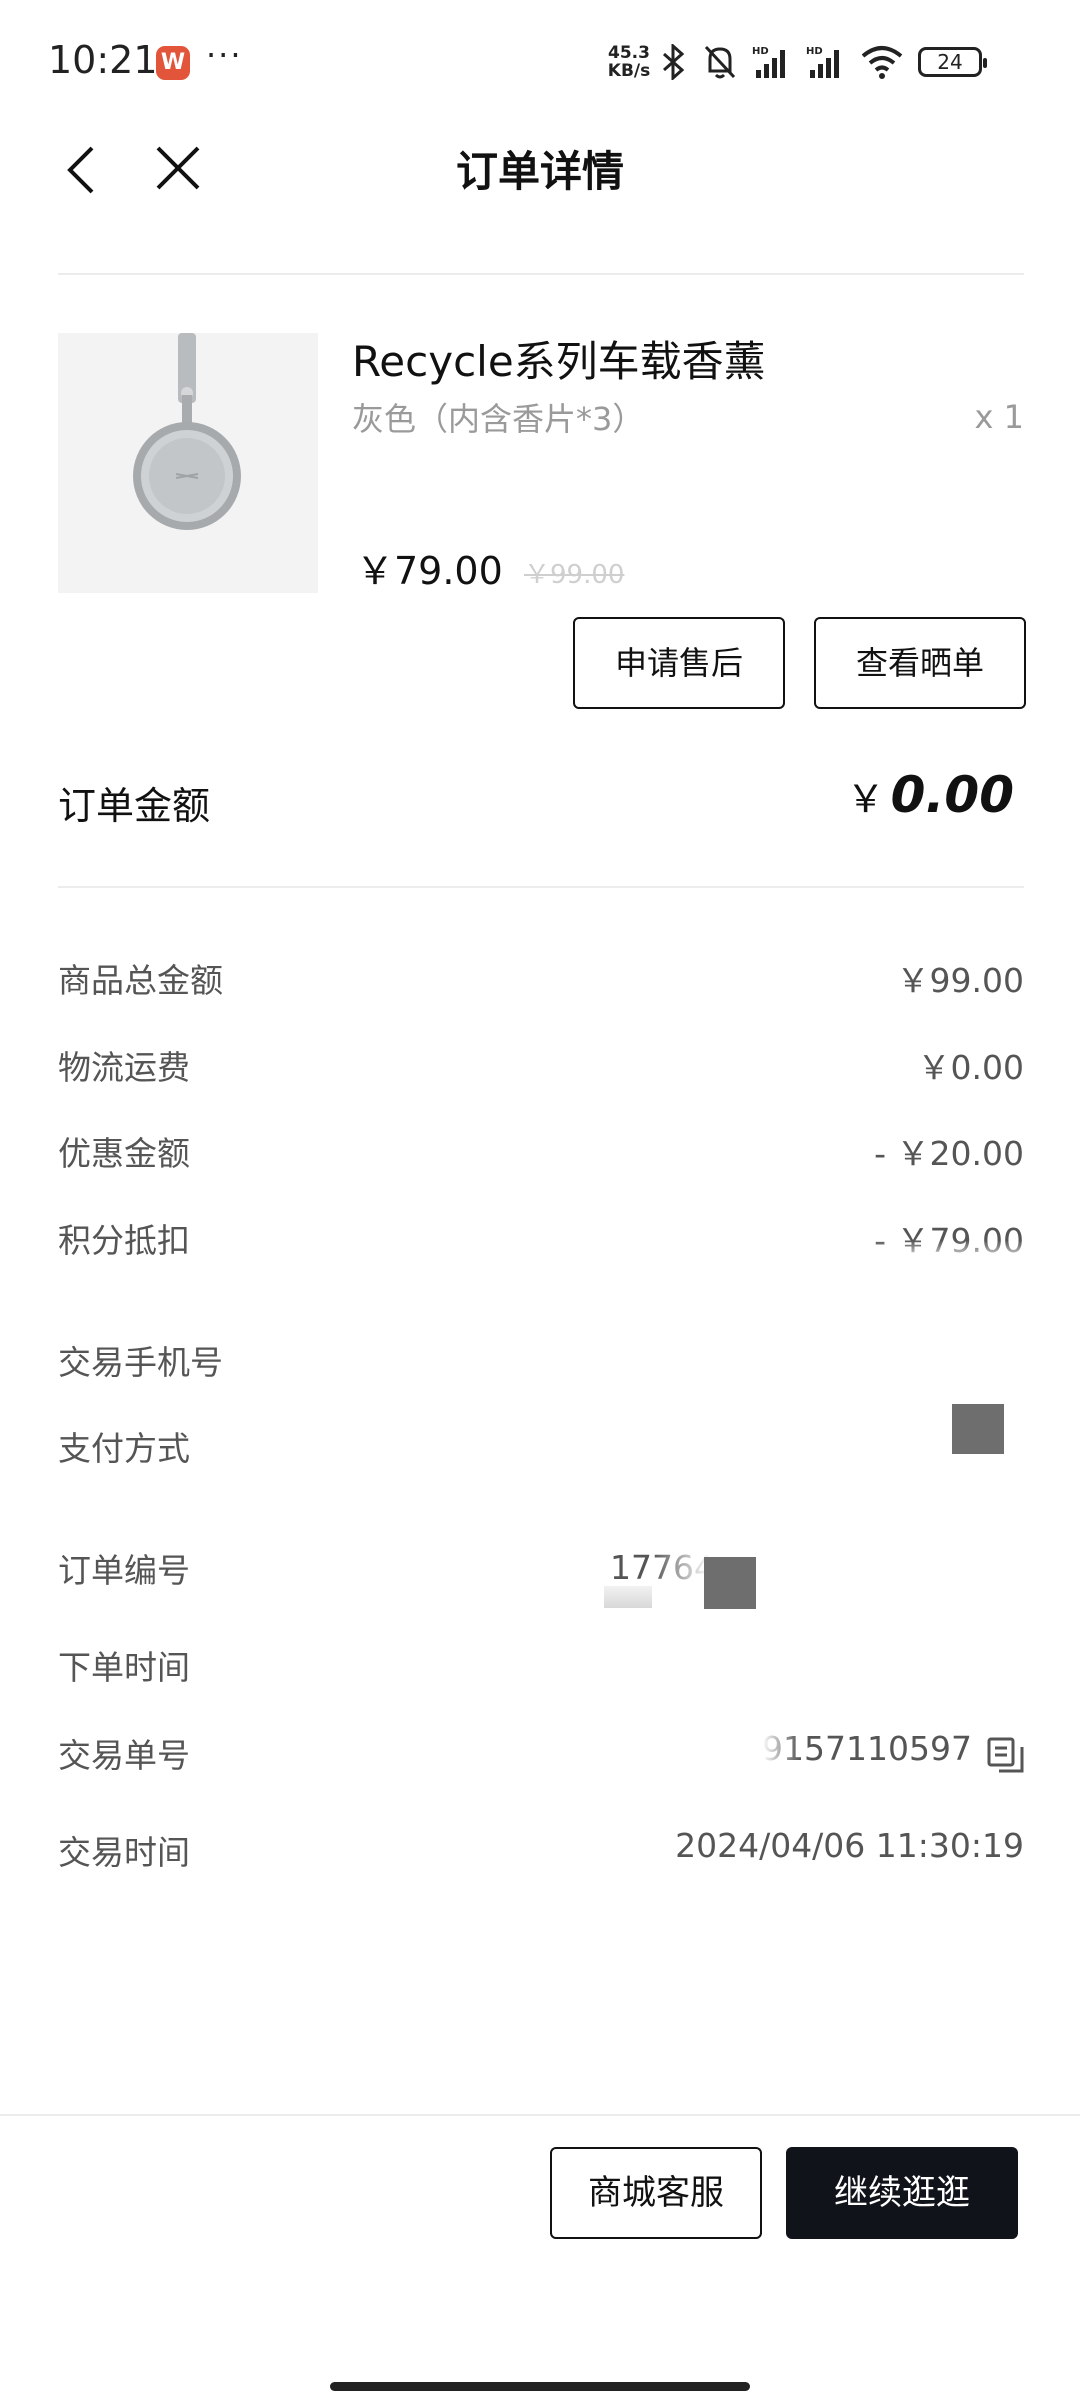 Image resolution: width=1080 pixels, height=2400 pixels. I want to click on trade-phone-label: 交易手机号, so click(140, 1362).